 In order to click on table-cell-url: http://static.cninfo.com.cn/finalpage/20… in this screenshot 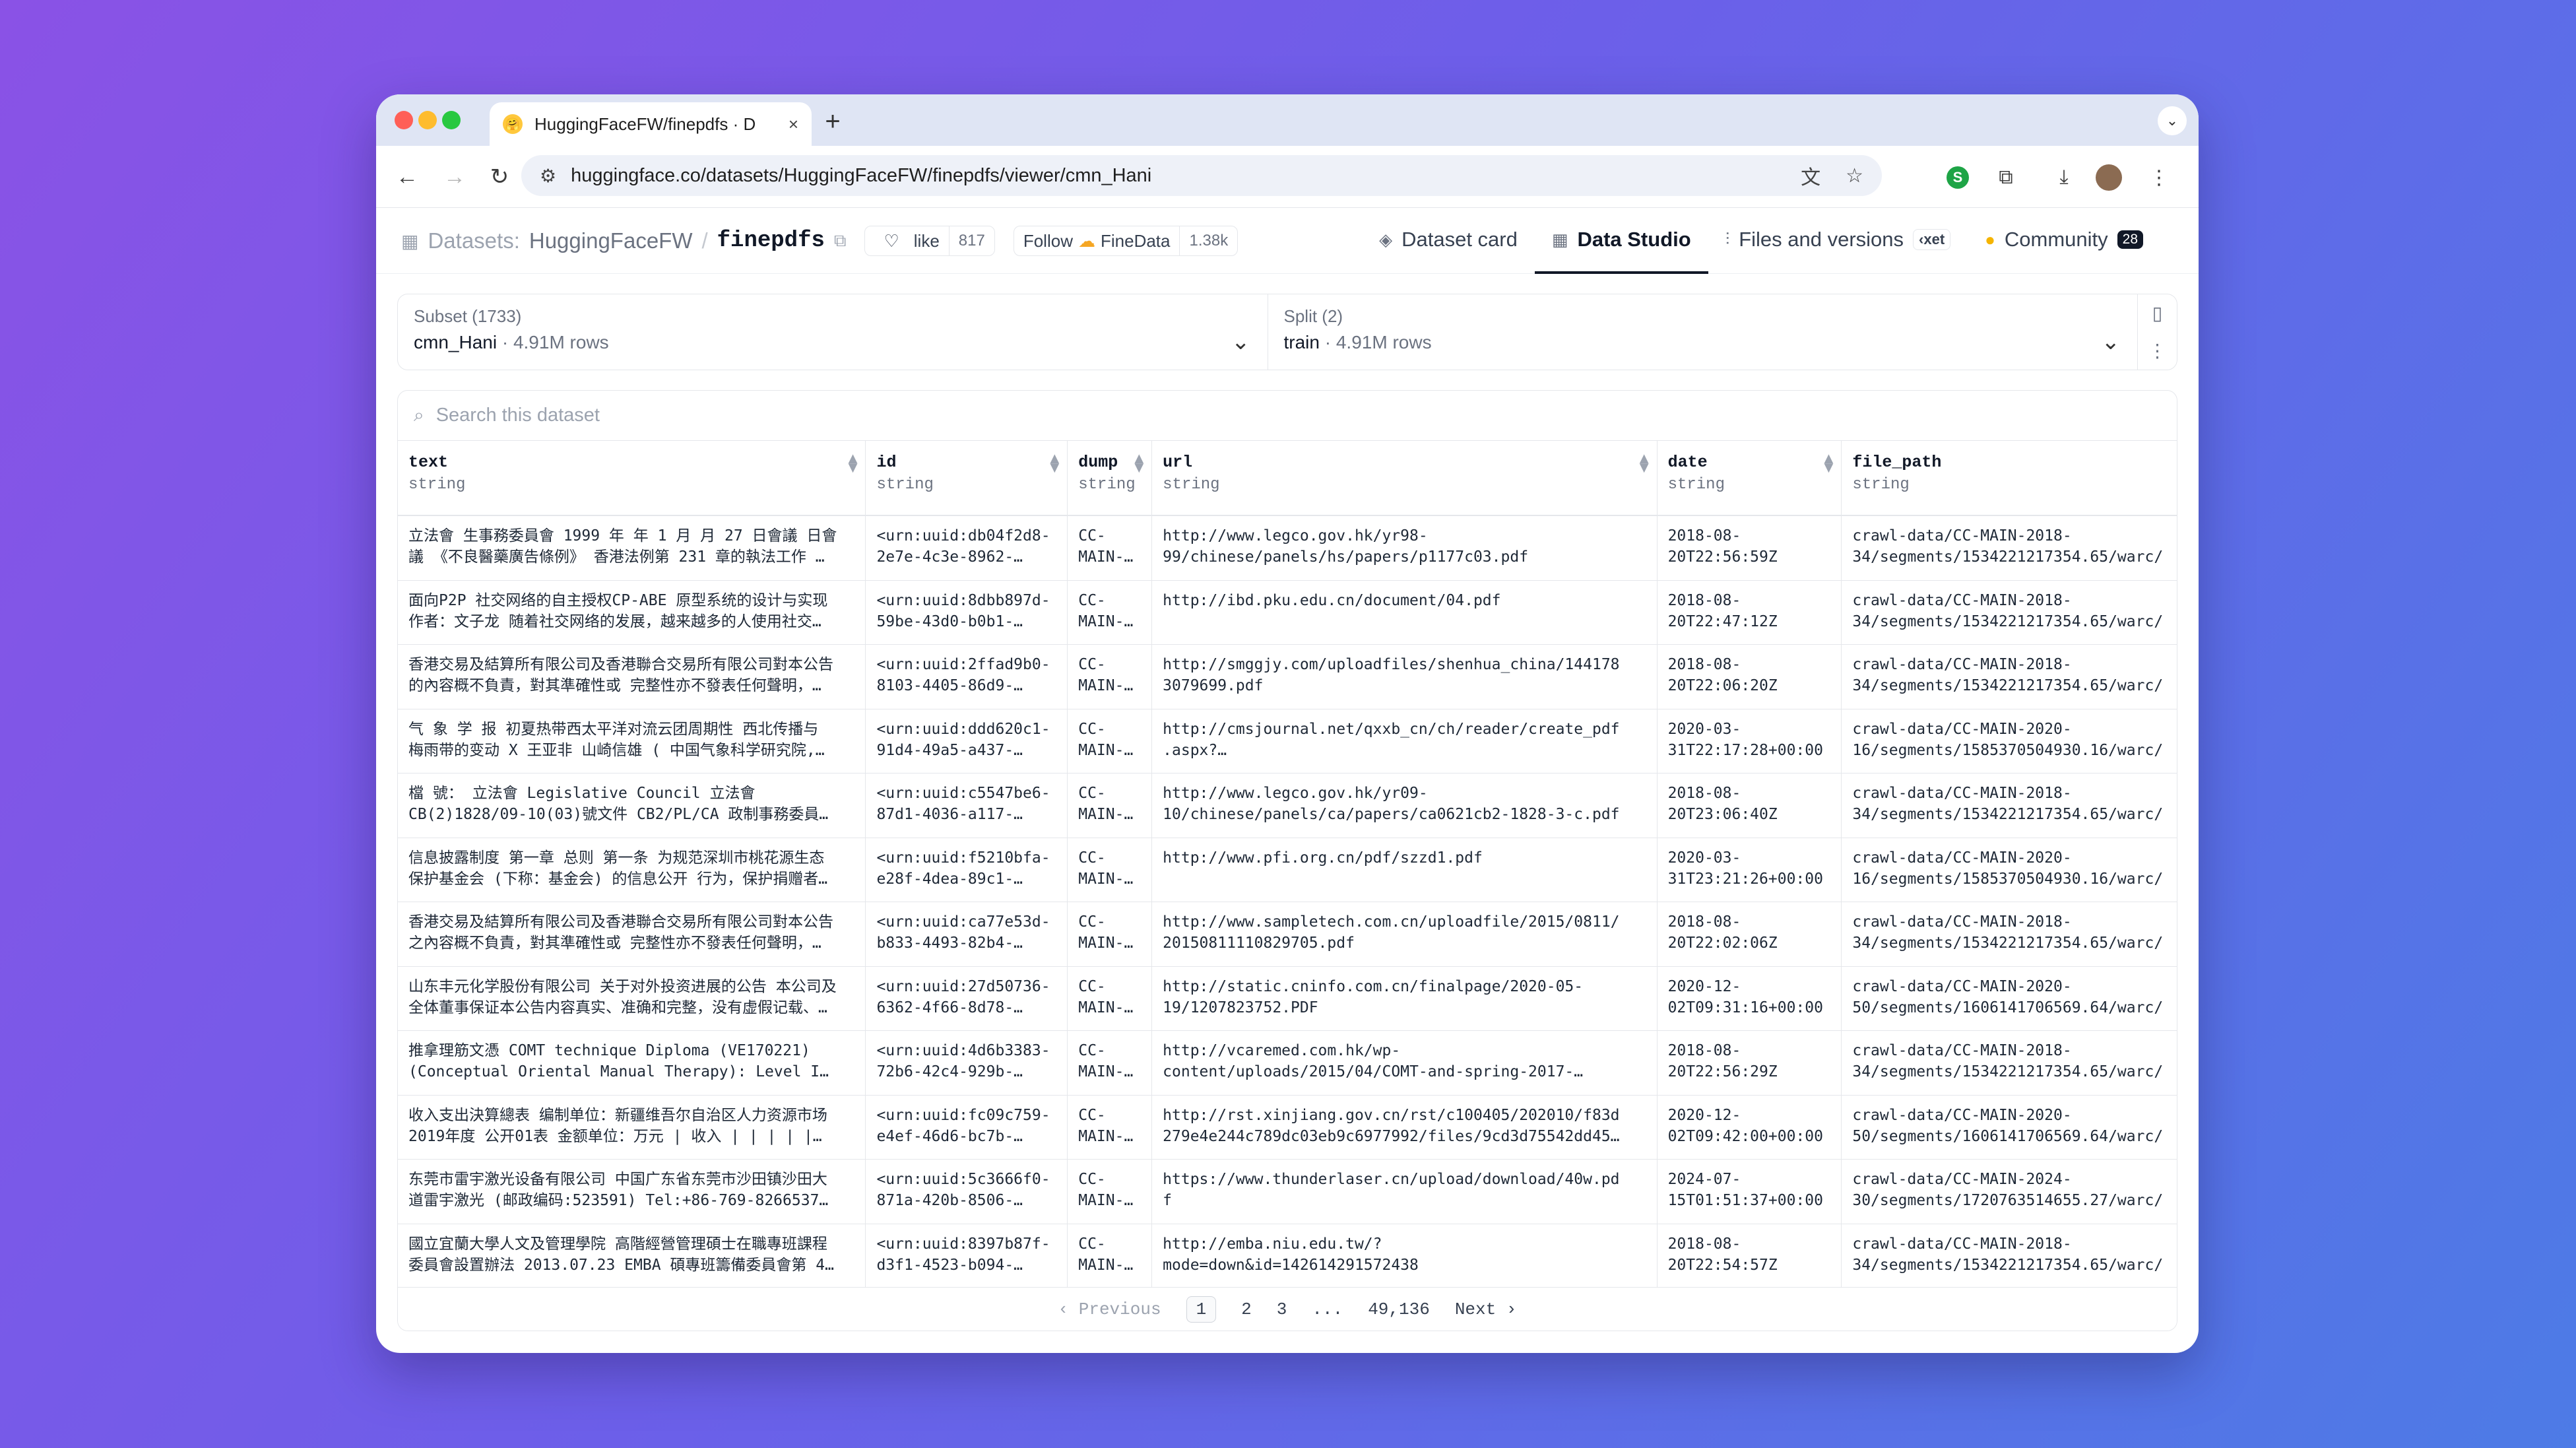, I will do `click(1405, 998)`.